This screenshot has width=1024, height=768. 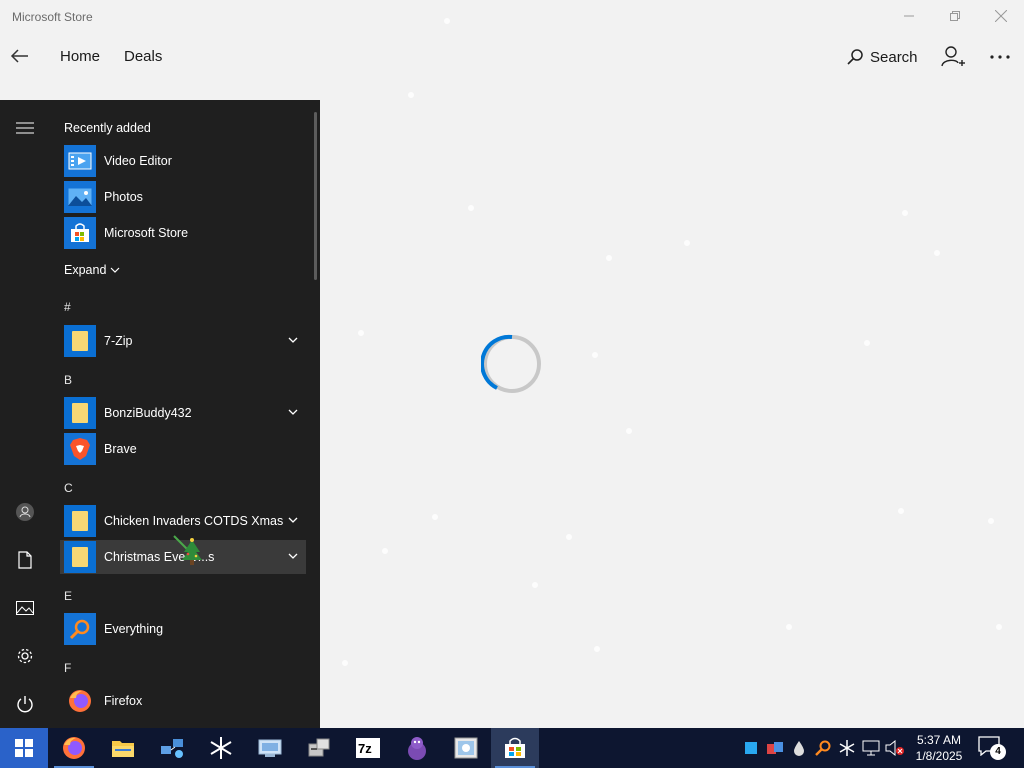 What do you see at coordinates (939, 748) in the screenshot?
I see `taskbar-clock: 5:37 AM 1/8/2025` at bounding box center [939, 748].